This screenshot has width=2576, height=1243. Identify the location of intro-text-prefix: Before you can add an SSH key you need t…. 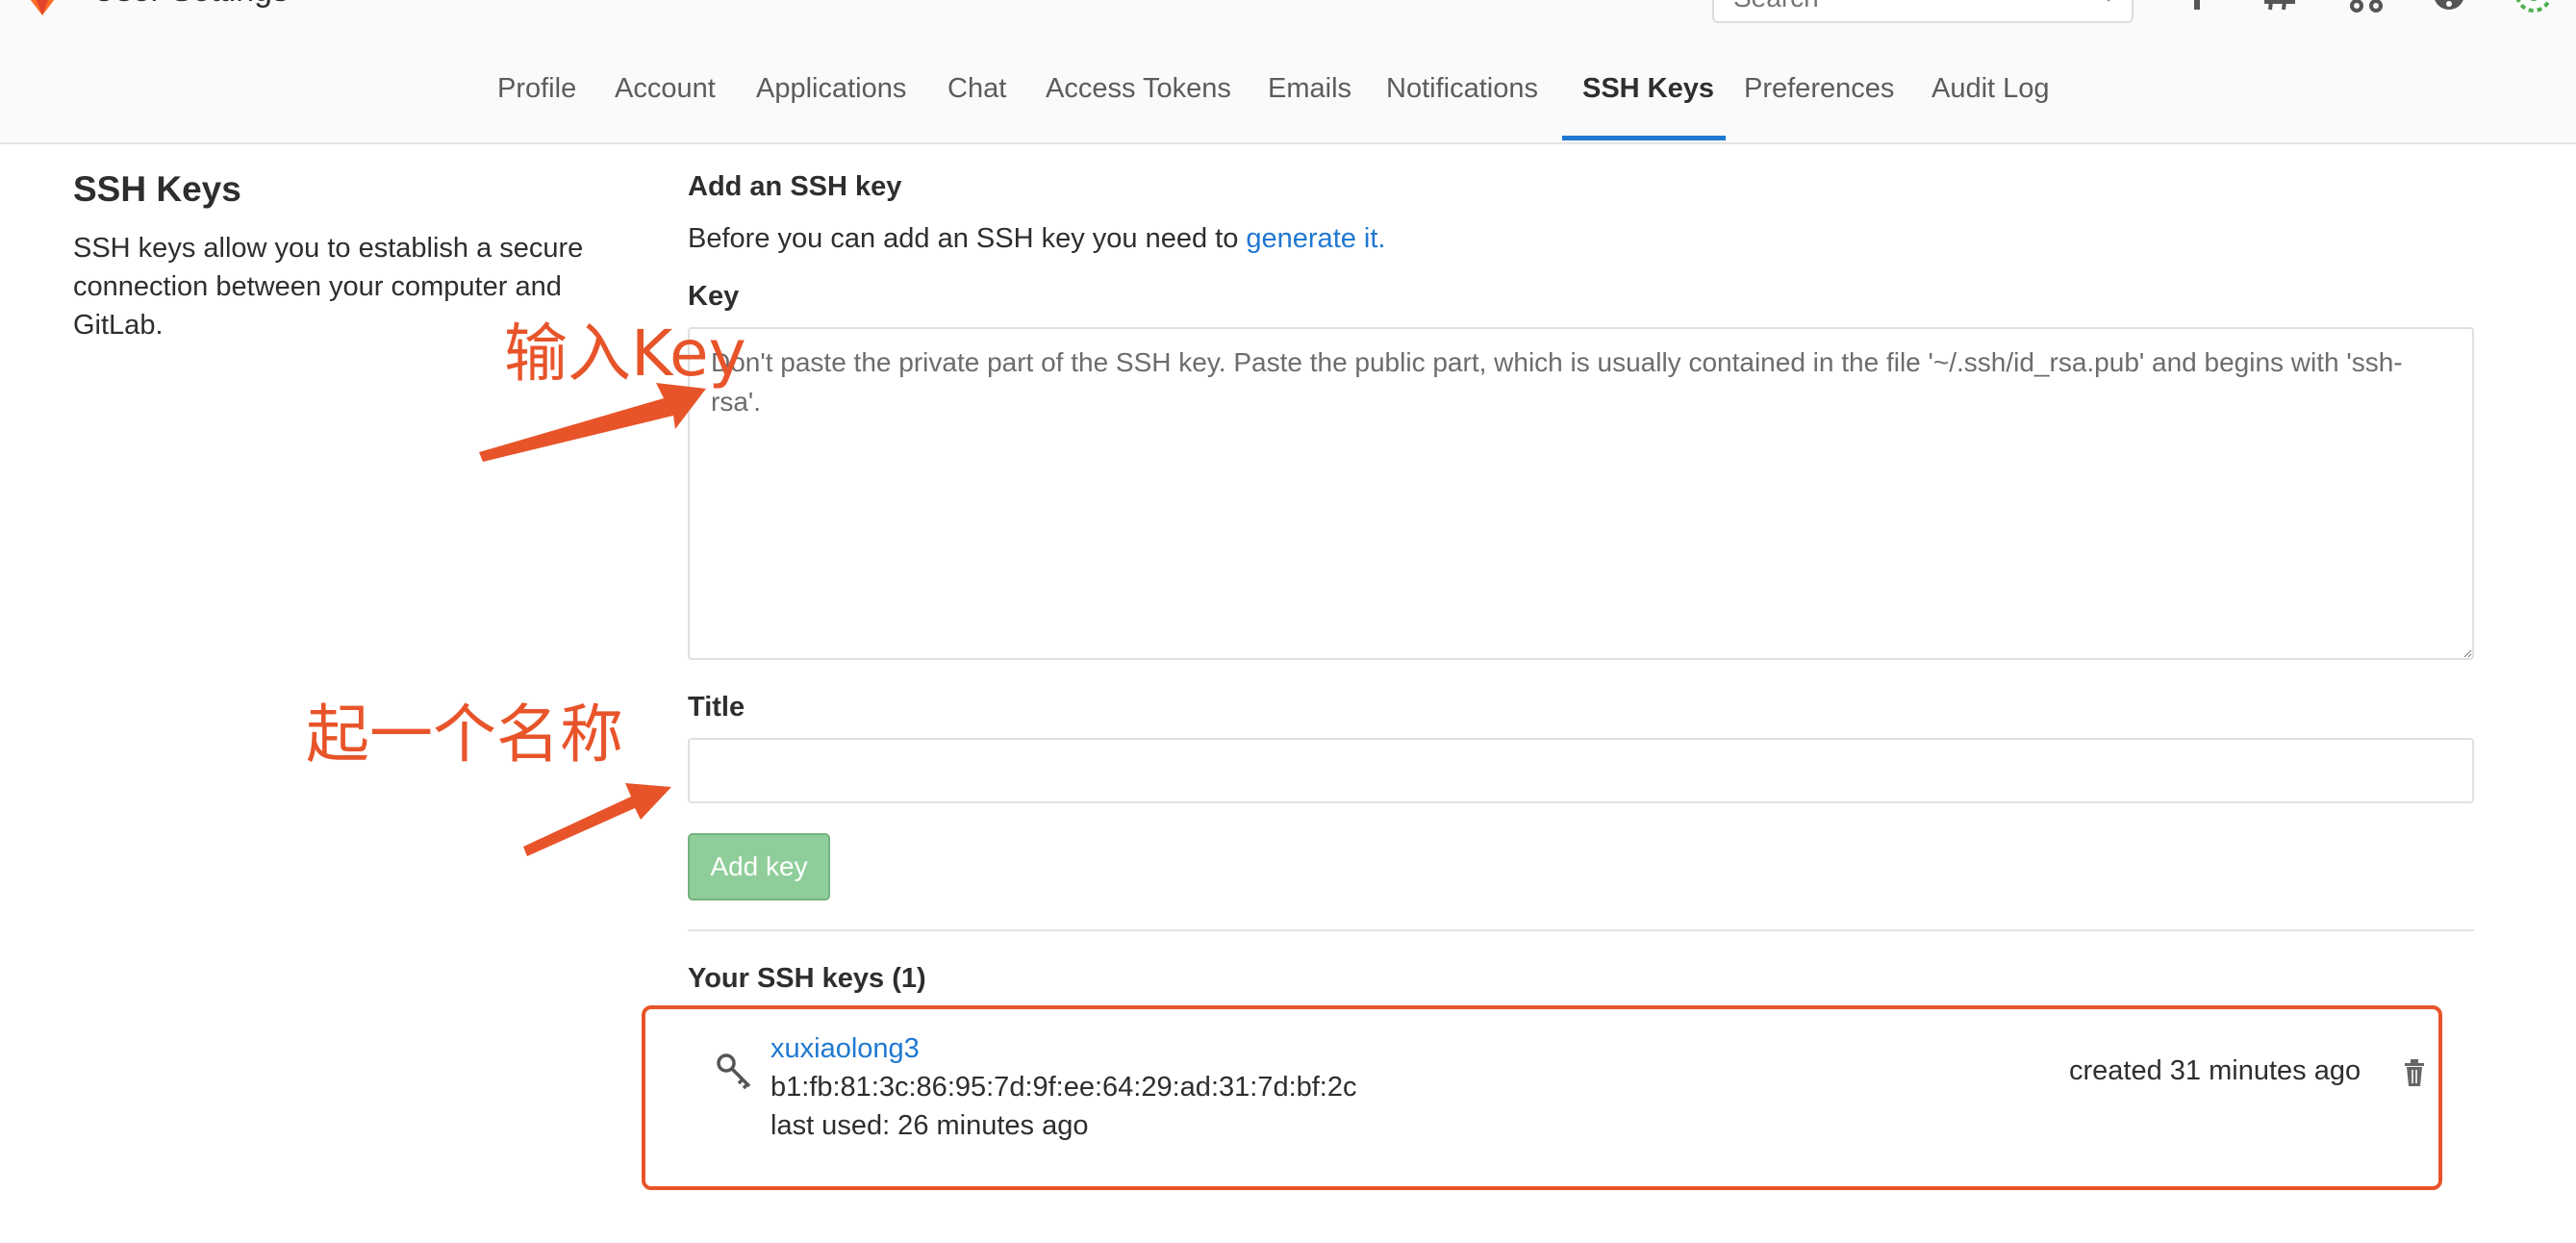
(967, 239).